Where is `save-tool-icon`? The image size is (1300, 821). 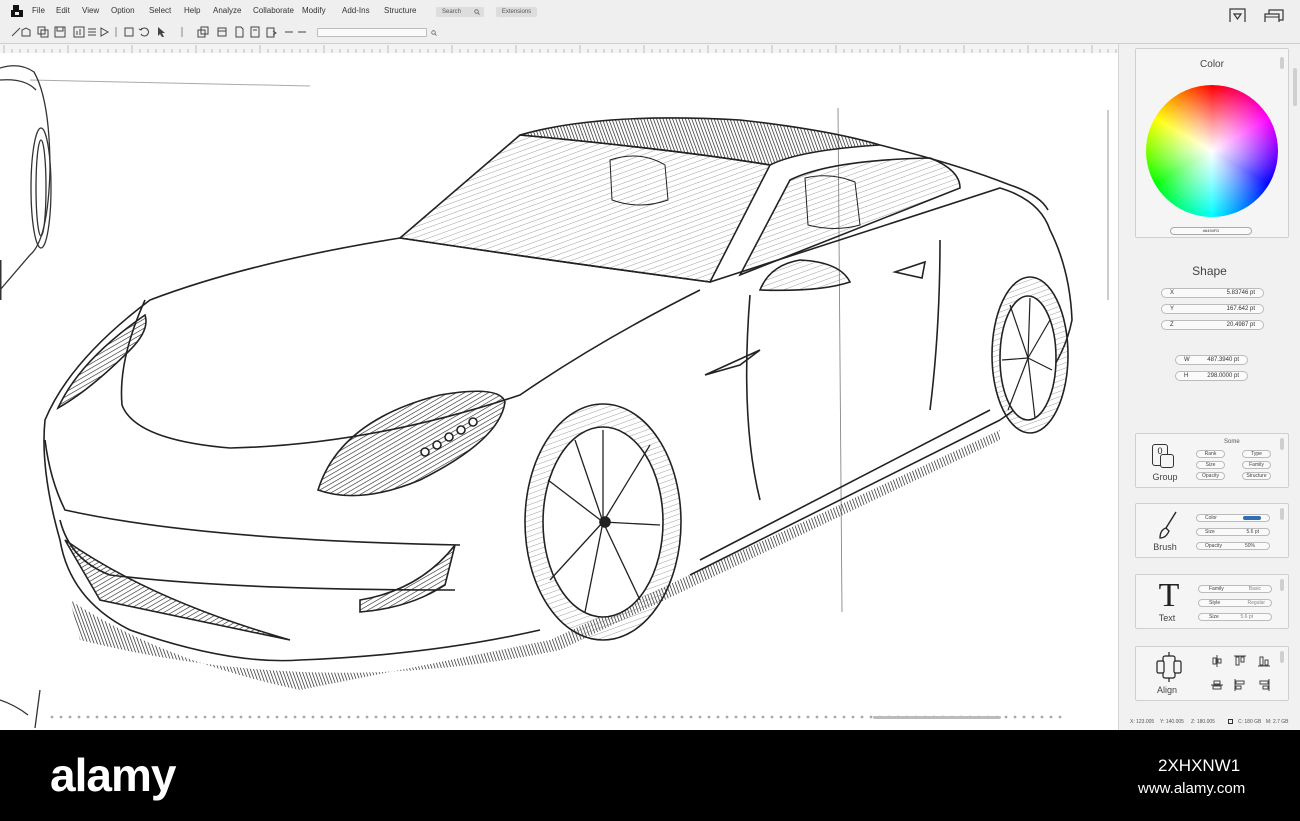 save-tool-icon is located at coordinates (60, 32).